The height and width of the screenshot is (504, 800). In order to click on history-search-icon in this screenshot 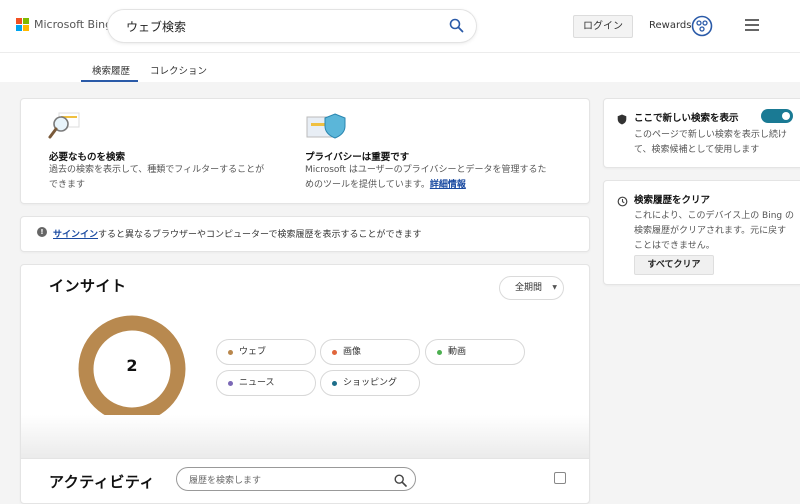, I will do `click(400, 481)`.